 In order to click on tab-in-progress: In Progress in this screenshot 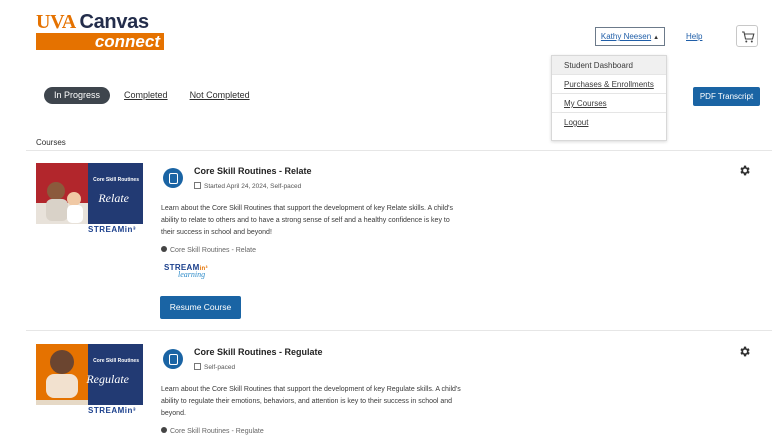, I will do `click(77, 95)`.